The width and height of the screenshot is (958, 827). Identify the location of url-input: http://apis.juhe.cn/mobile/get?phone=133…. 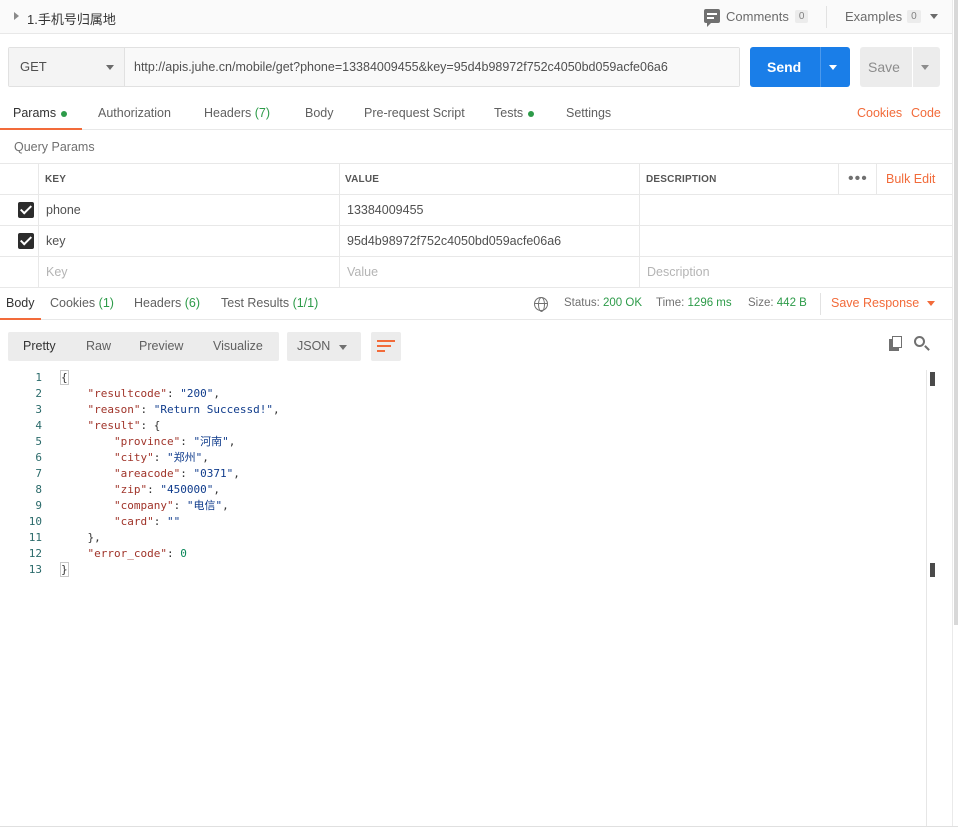
(432, 67).